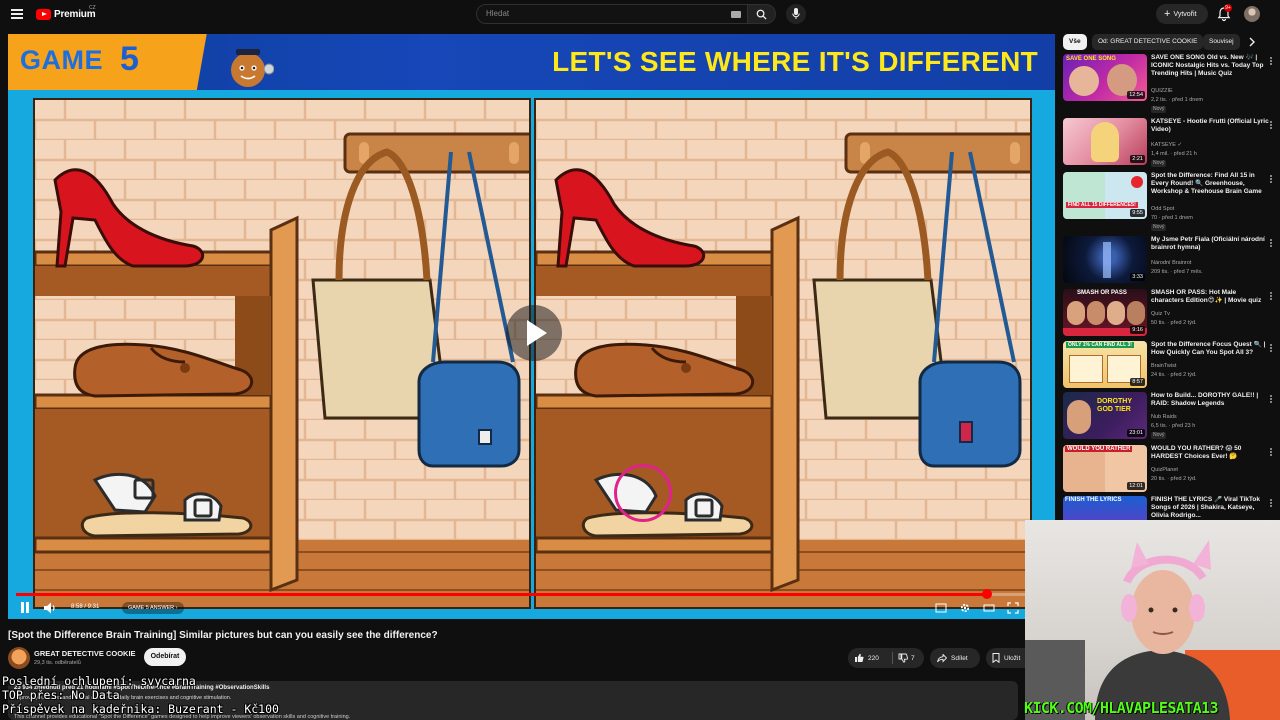  What do you see at coordinates (25, 607) in the screenshot?
I see `pause-icon` at bounding box center [25, 607].